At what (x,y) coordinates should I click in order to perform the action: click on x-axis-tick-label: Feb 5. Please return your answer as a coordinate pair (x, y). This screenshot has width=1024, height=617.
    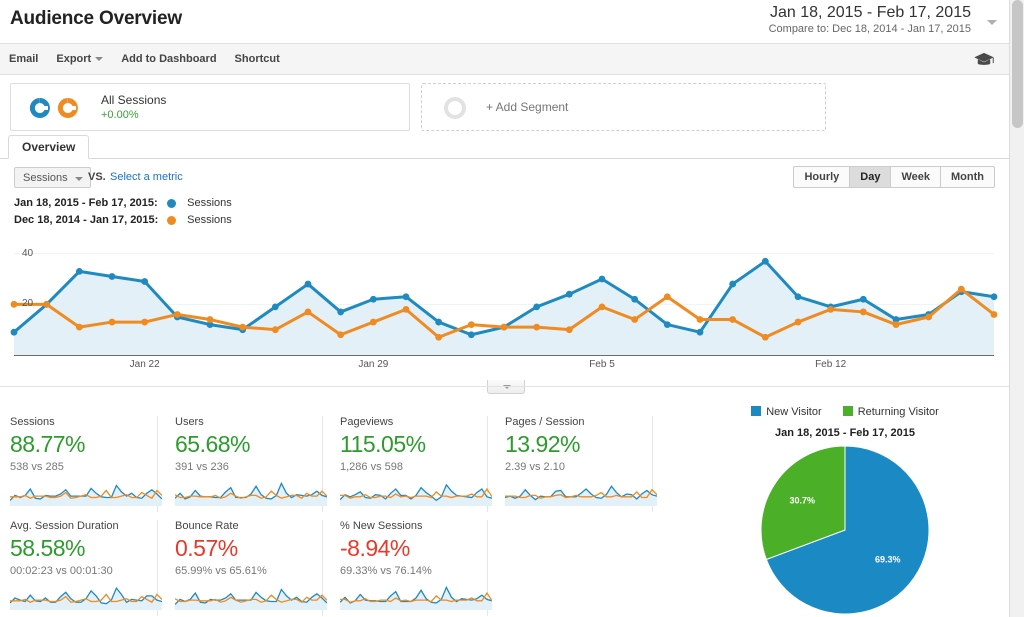
    Looking at the image, I should click on (602, 364).